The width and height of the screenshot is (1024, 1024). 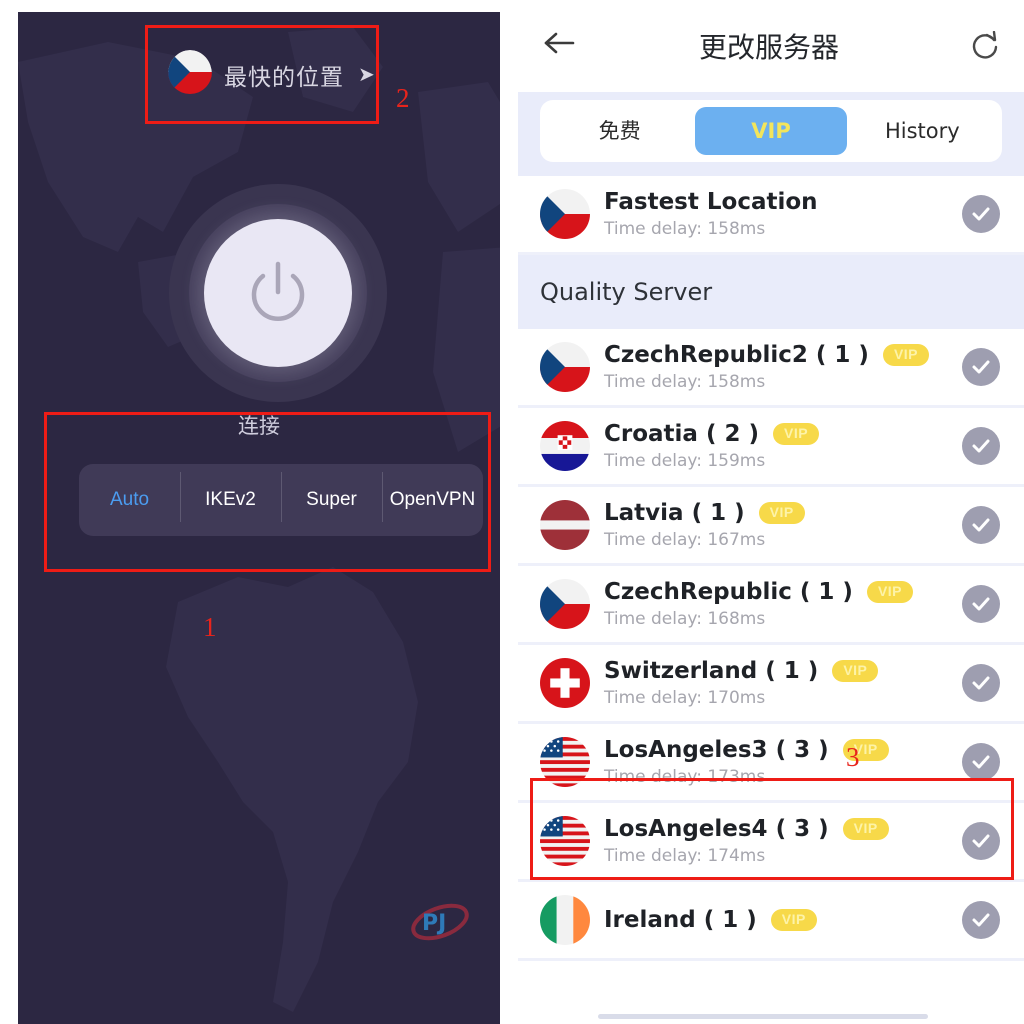 I want to click on table-row: Latvia ( 1 ) VIP Time delay: 167ms, so click(x=771, y=526).